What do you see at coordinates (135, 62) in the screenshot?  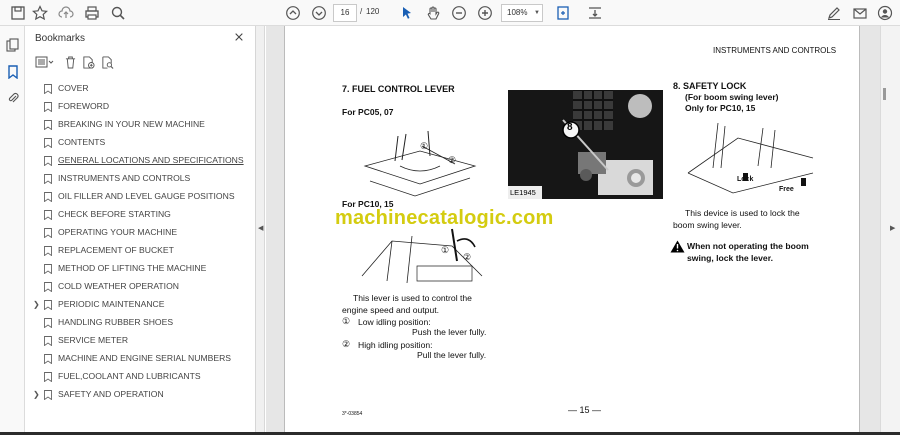 I see `bookmark-toolbar` at bounding box center [135, 62].